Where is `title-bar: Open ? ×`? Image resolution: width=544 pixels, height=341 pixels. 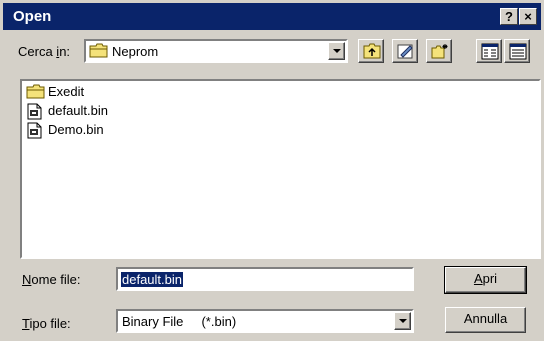
title-bar: Open ? × is located at coordinates (272, 16).